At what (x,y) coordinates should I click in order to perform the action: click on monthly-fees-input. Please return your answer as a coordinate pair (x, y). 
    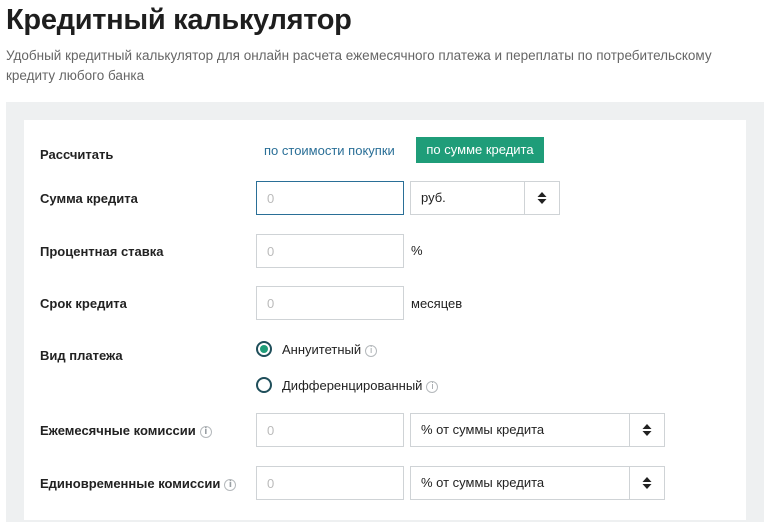
    Looking at the image, I should click on (330, 430).